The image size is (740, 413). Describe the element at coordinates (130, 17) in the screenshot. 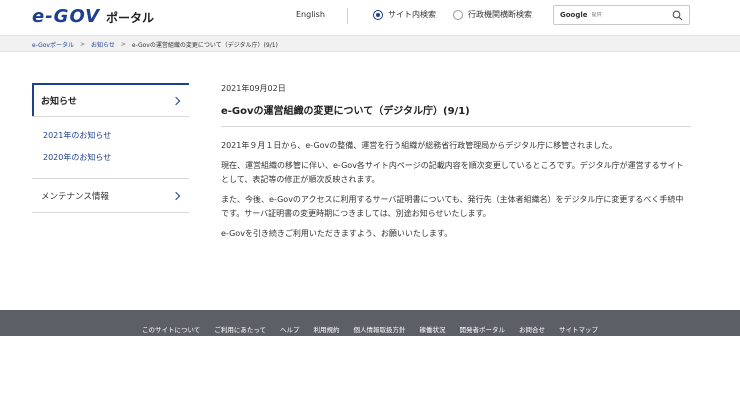

I see `logo-text: ポータル` at that location.